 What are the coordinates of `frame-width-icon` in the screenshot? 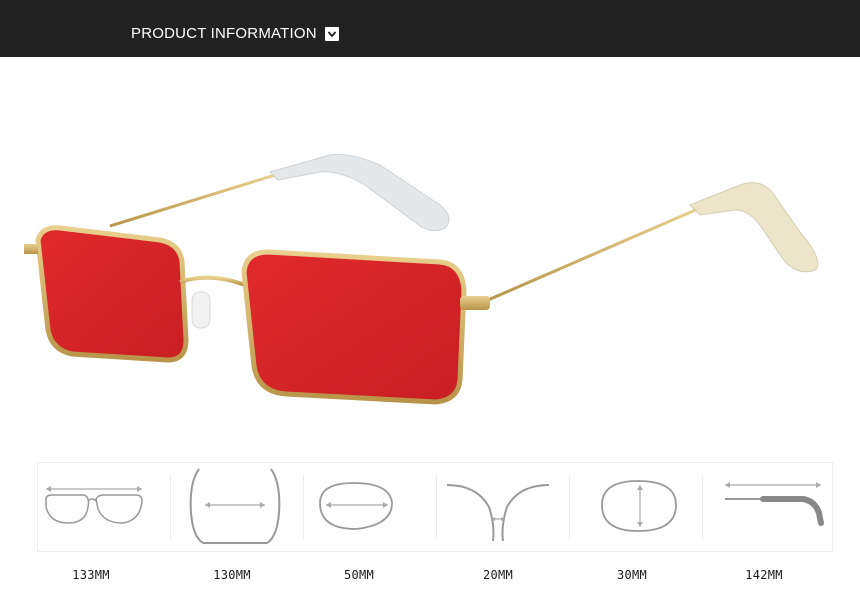 It's located at (94, 505).